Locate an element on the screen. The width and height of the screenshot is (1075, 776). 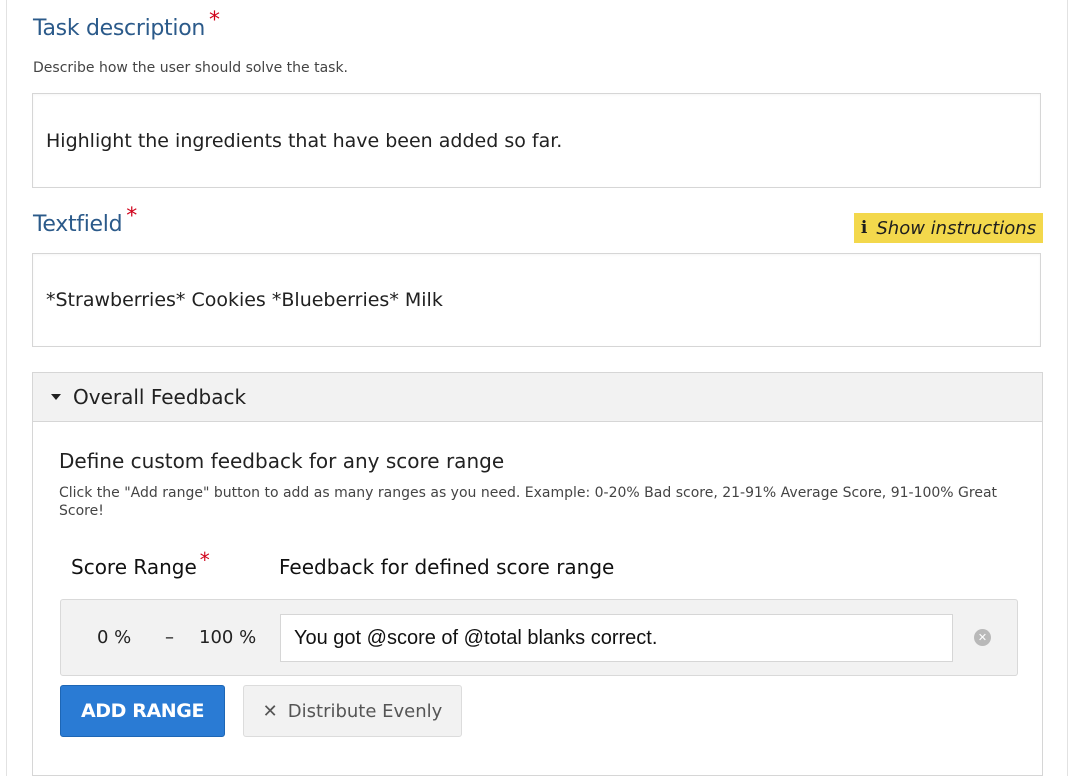
show-instructions-button: i Show instructions is located at coordinates (948, 228).